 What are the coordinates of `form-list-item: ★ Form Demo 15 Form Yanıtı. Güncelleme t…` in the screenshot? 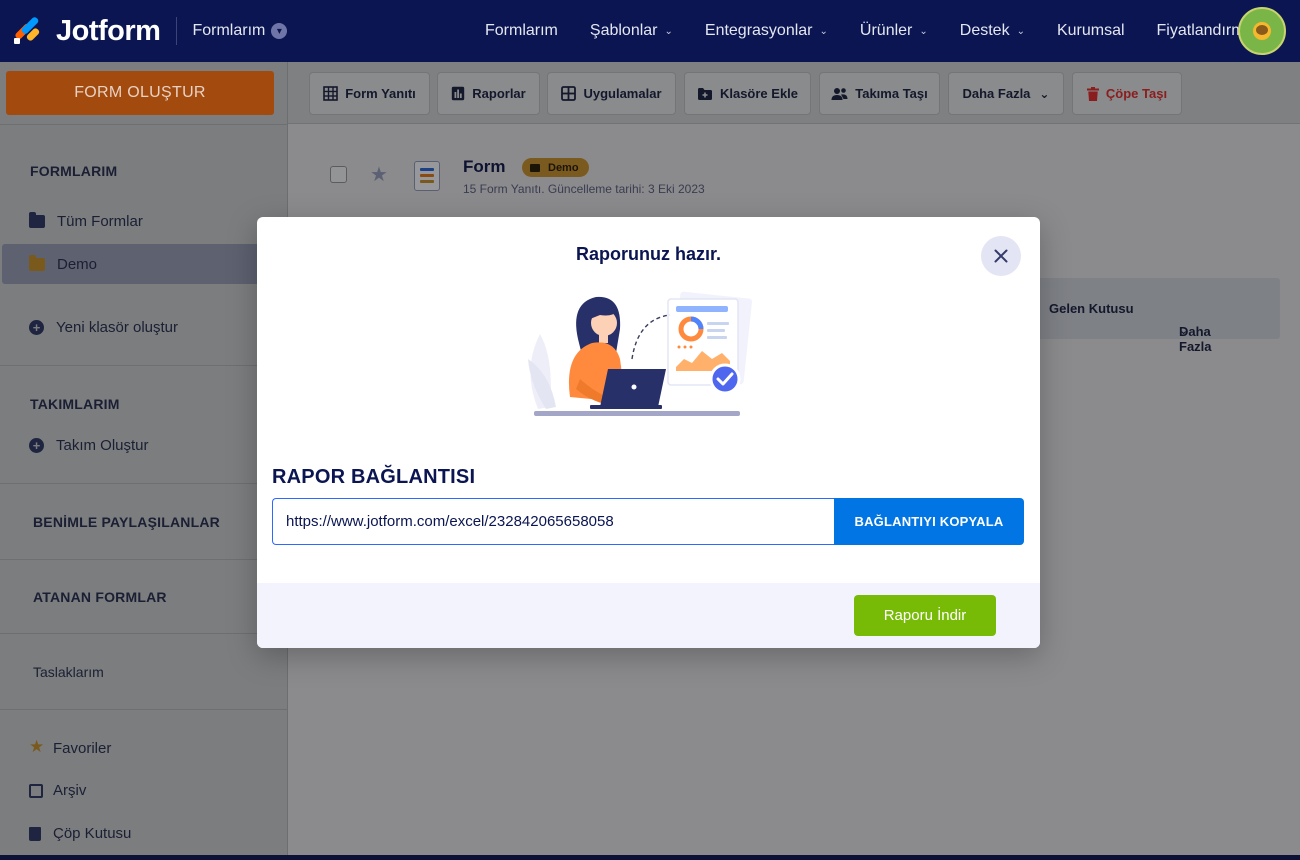 It's located at (794, 174).